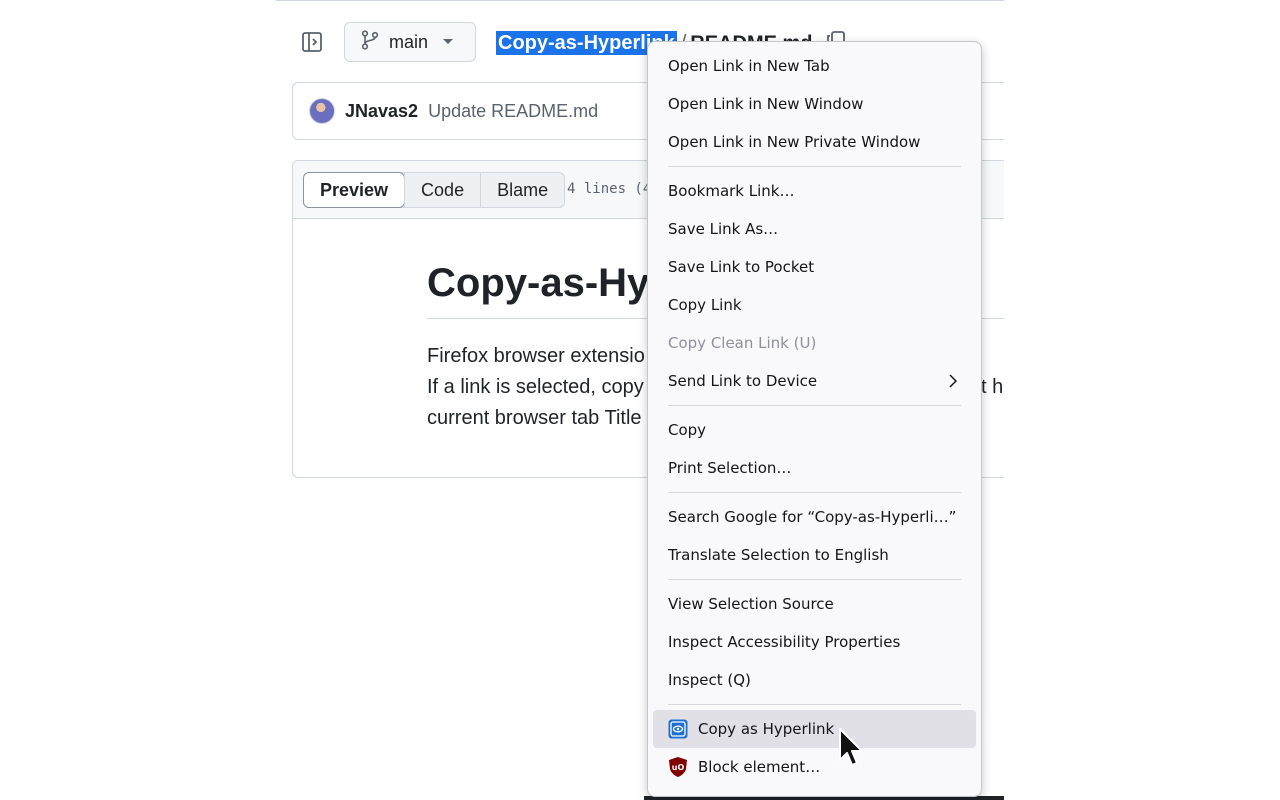 This screenshot has width=1280, height=800. I want to click on menu-item-open-link-new-tab: Open Link in New Tab, so click(814, 66).